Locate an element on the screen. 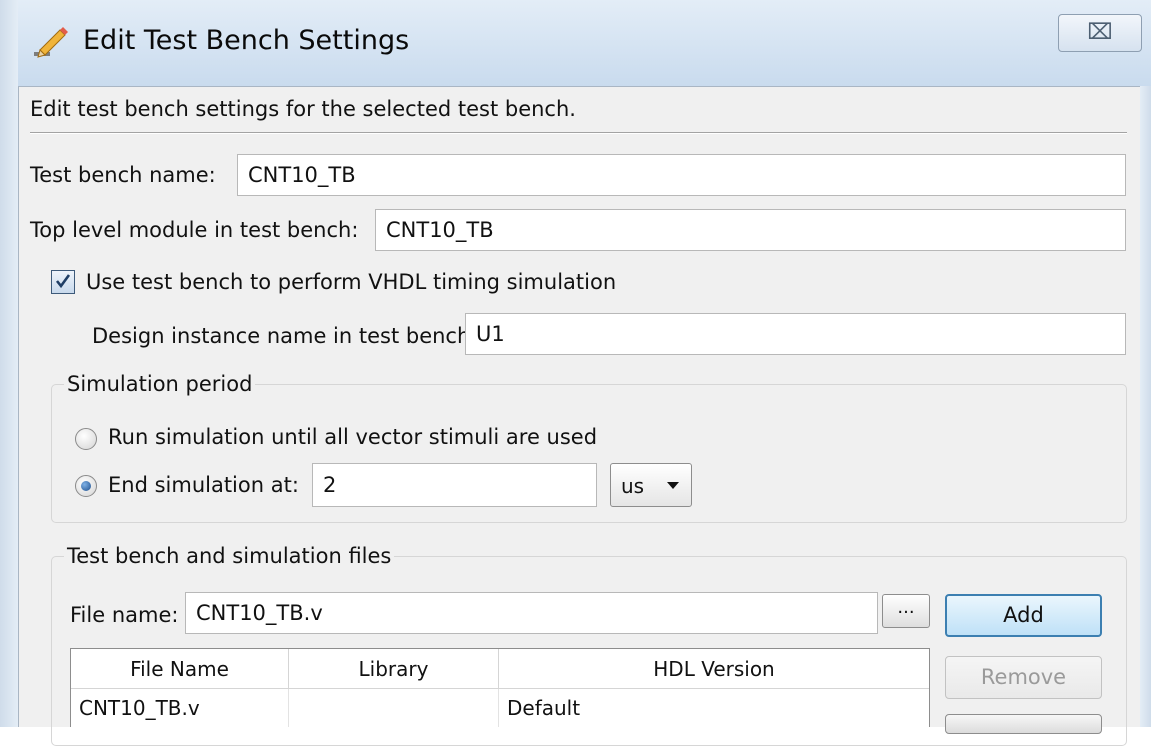 The height and width of the screenshot is (746, 1151). test-bench-name-field is located at coordinates (681, 175).